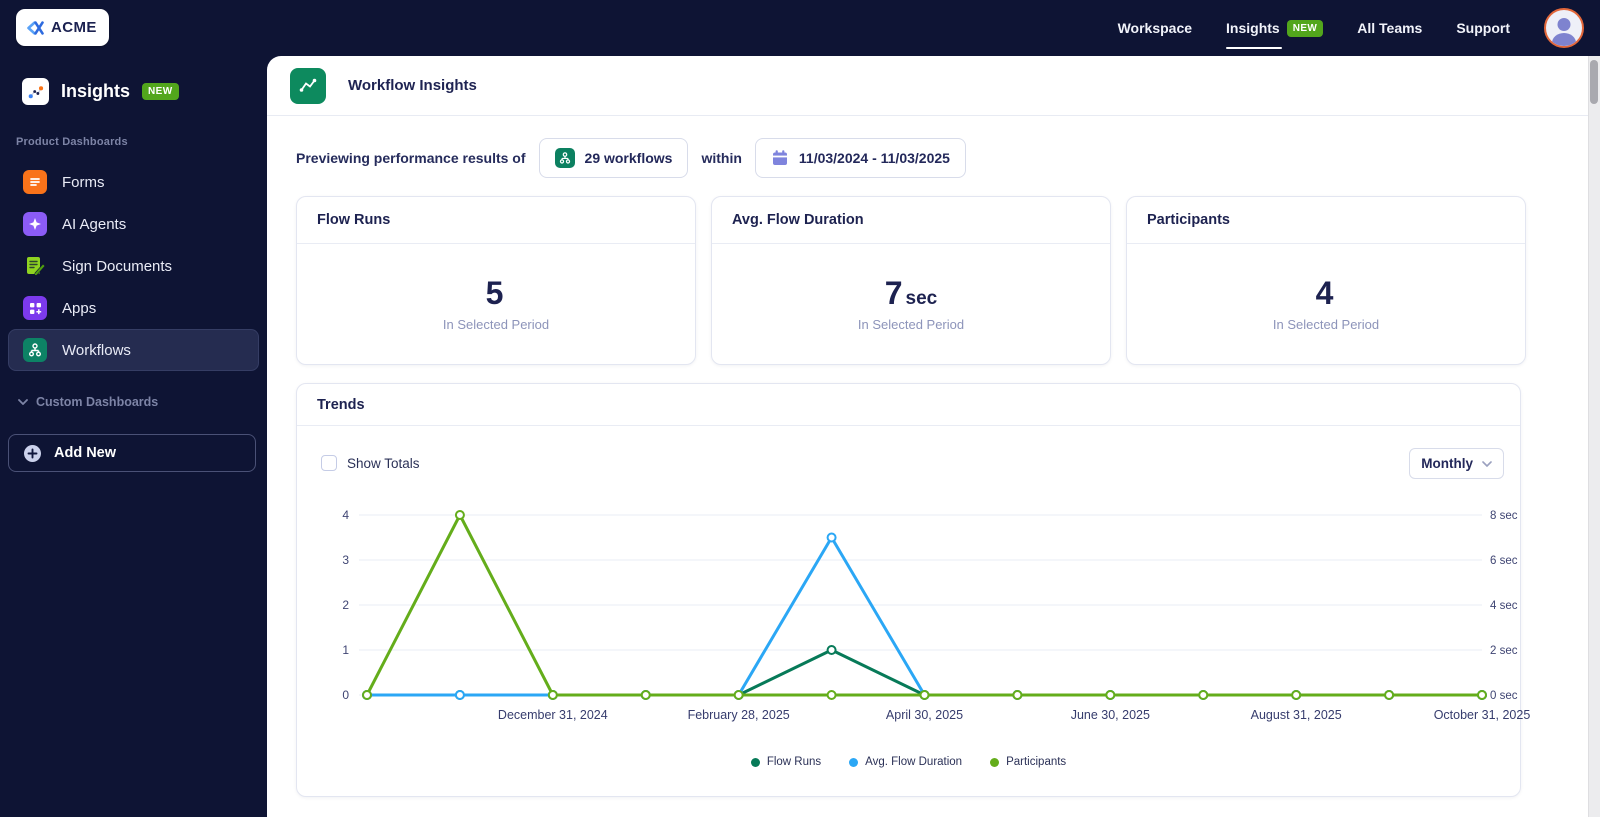 The image size is (1600, 817). I want to click on svg-text: October 31, 2025, so click(1482, 715).